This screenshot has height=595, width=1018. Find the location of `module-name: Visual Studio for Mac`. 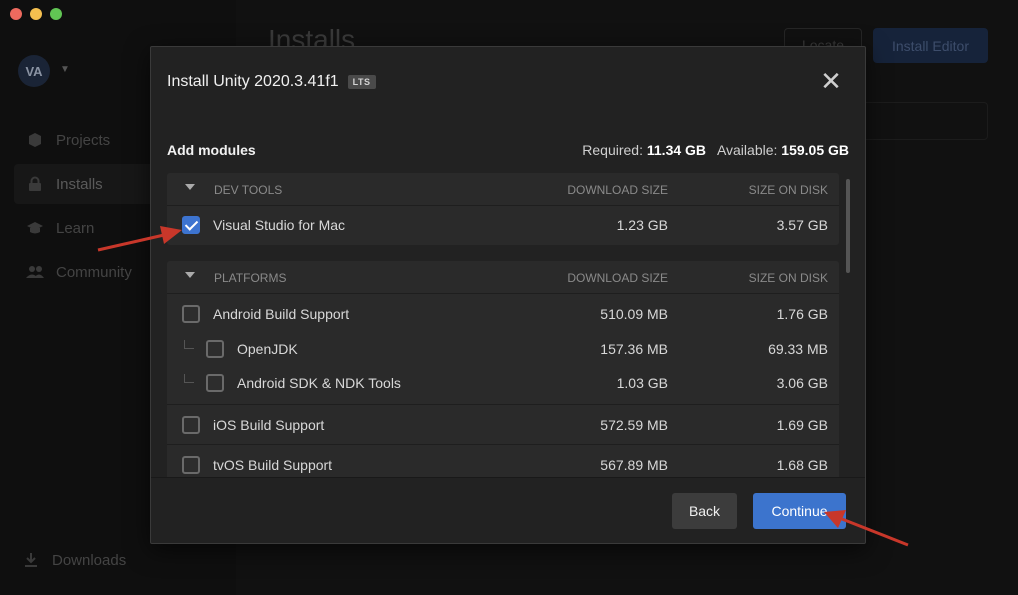

module-name: Visual Studio for Mac is located at coordinates (279, 225).